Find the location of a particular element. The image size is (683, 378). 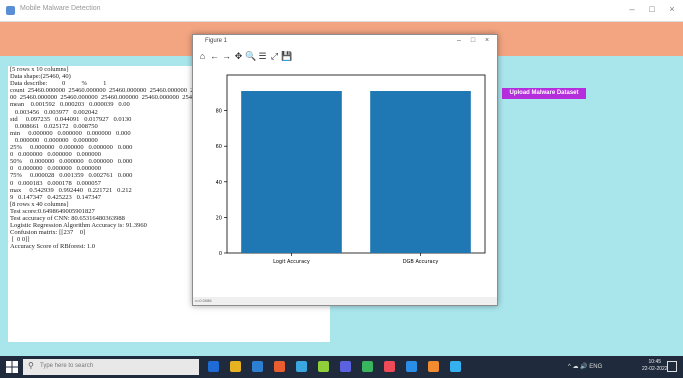

cursor-readout: x=0.0086 is located at coordinates (203, 300).